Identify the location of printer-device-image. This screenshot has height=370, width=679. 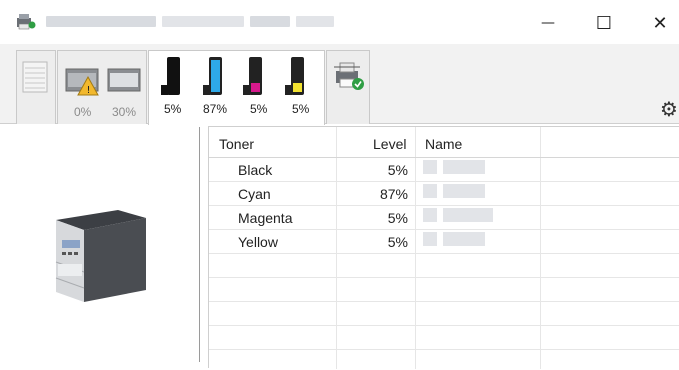
(100, 256).